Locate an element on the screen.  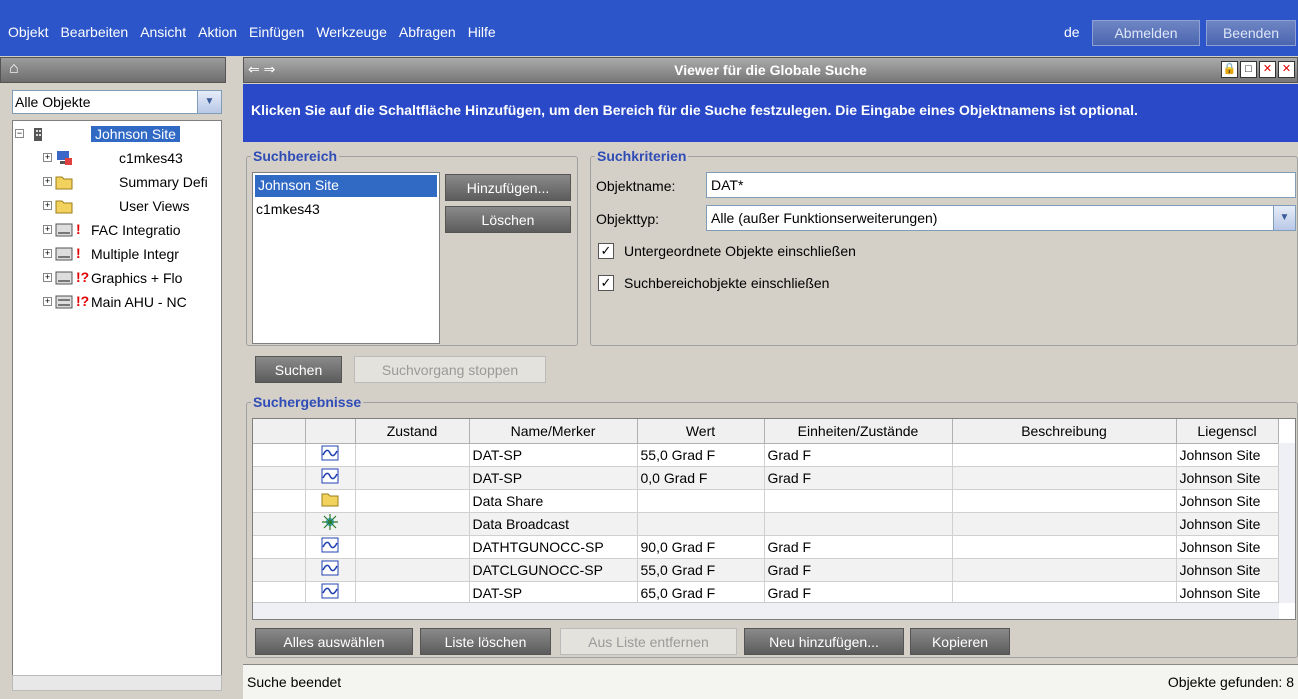
result-value: 90,0 Grad F is located at coordinates (701, 547).